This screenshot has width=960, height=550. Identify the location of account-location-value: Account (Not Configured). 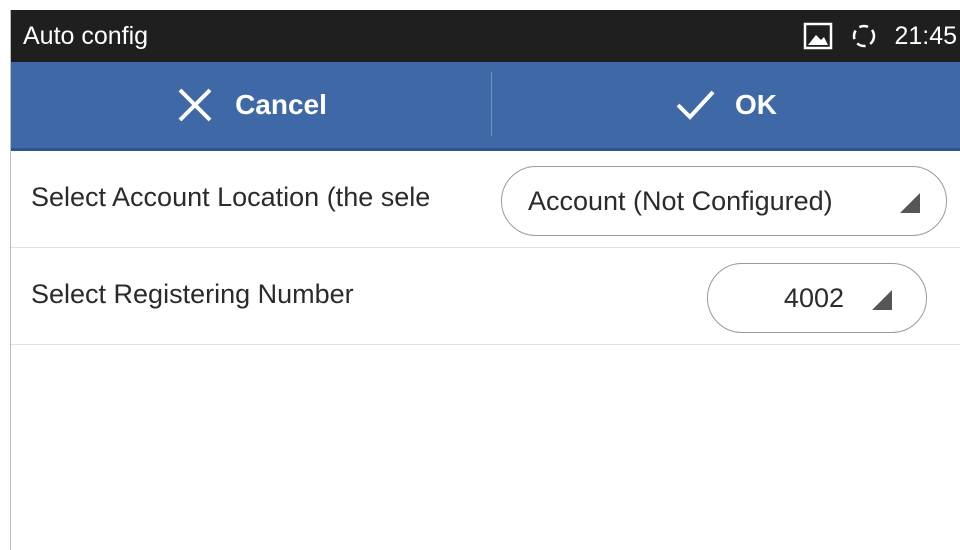
(680, 200).